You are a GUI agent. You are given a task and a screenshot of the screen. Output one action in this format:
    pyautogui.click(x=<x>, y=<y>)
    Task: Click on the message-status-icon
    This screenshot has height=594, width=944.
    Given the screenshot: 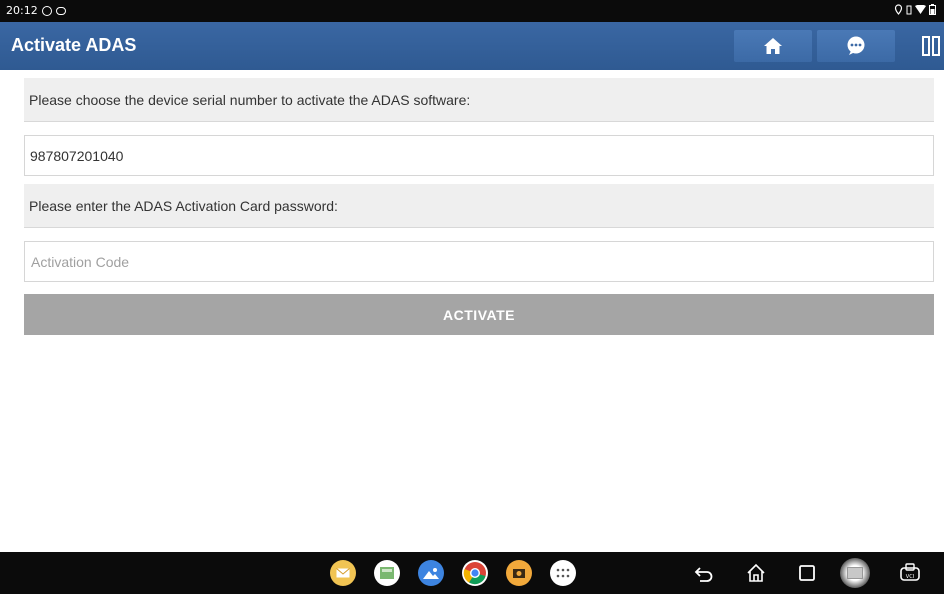 What is the action you would take?
    pyautogui.click(x=60, y=10)
    